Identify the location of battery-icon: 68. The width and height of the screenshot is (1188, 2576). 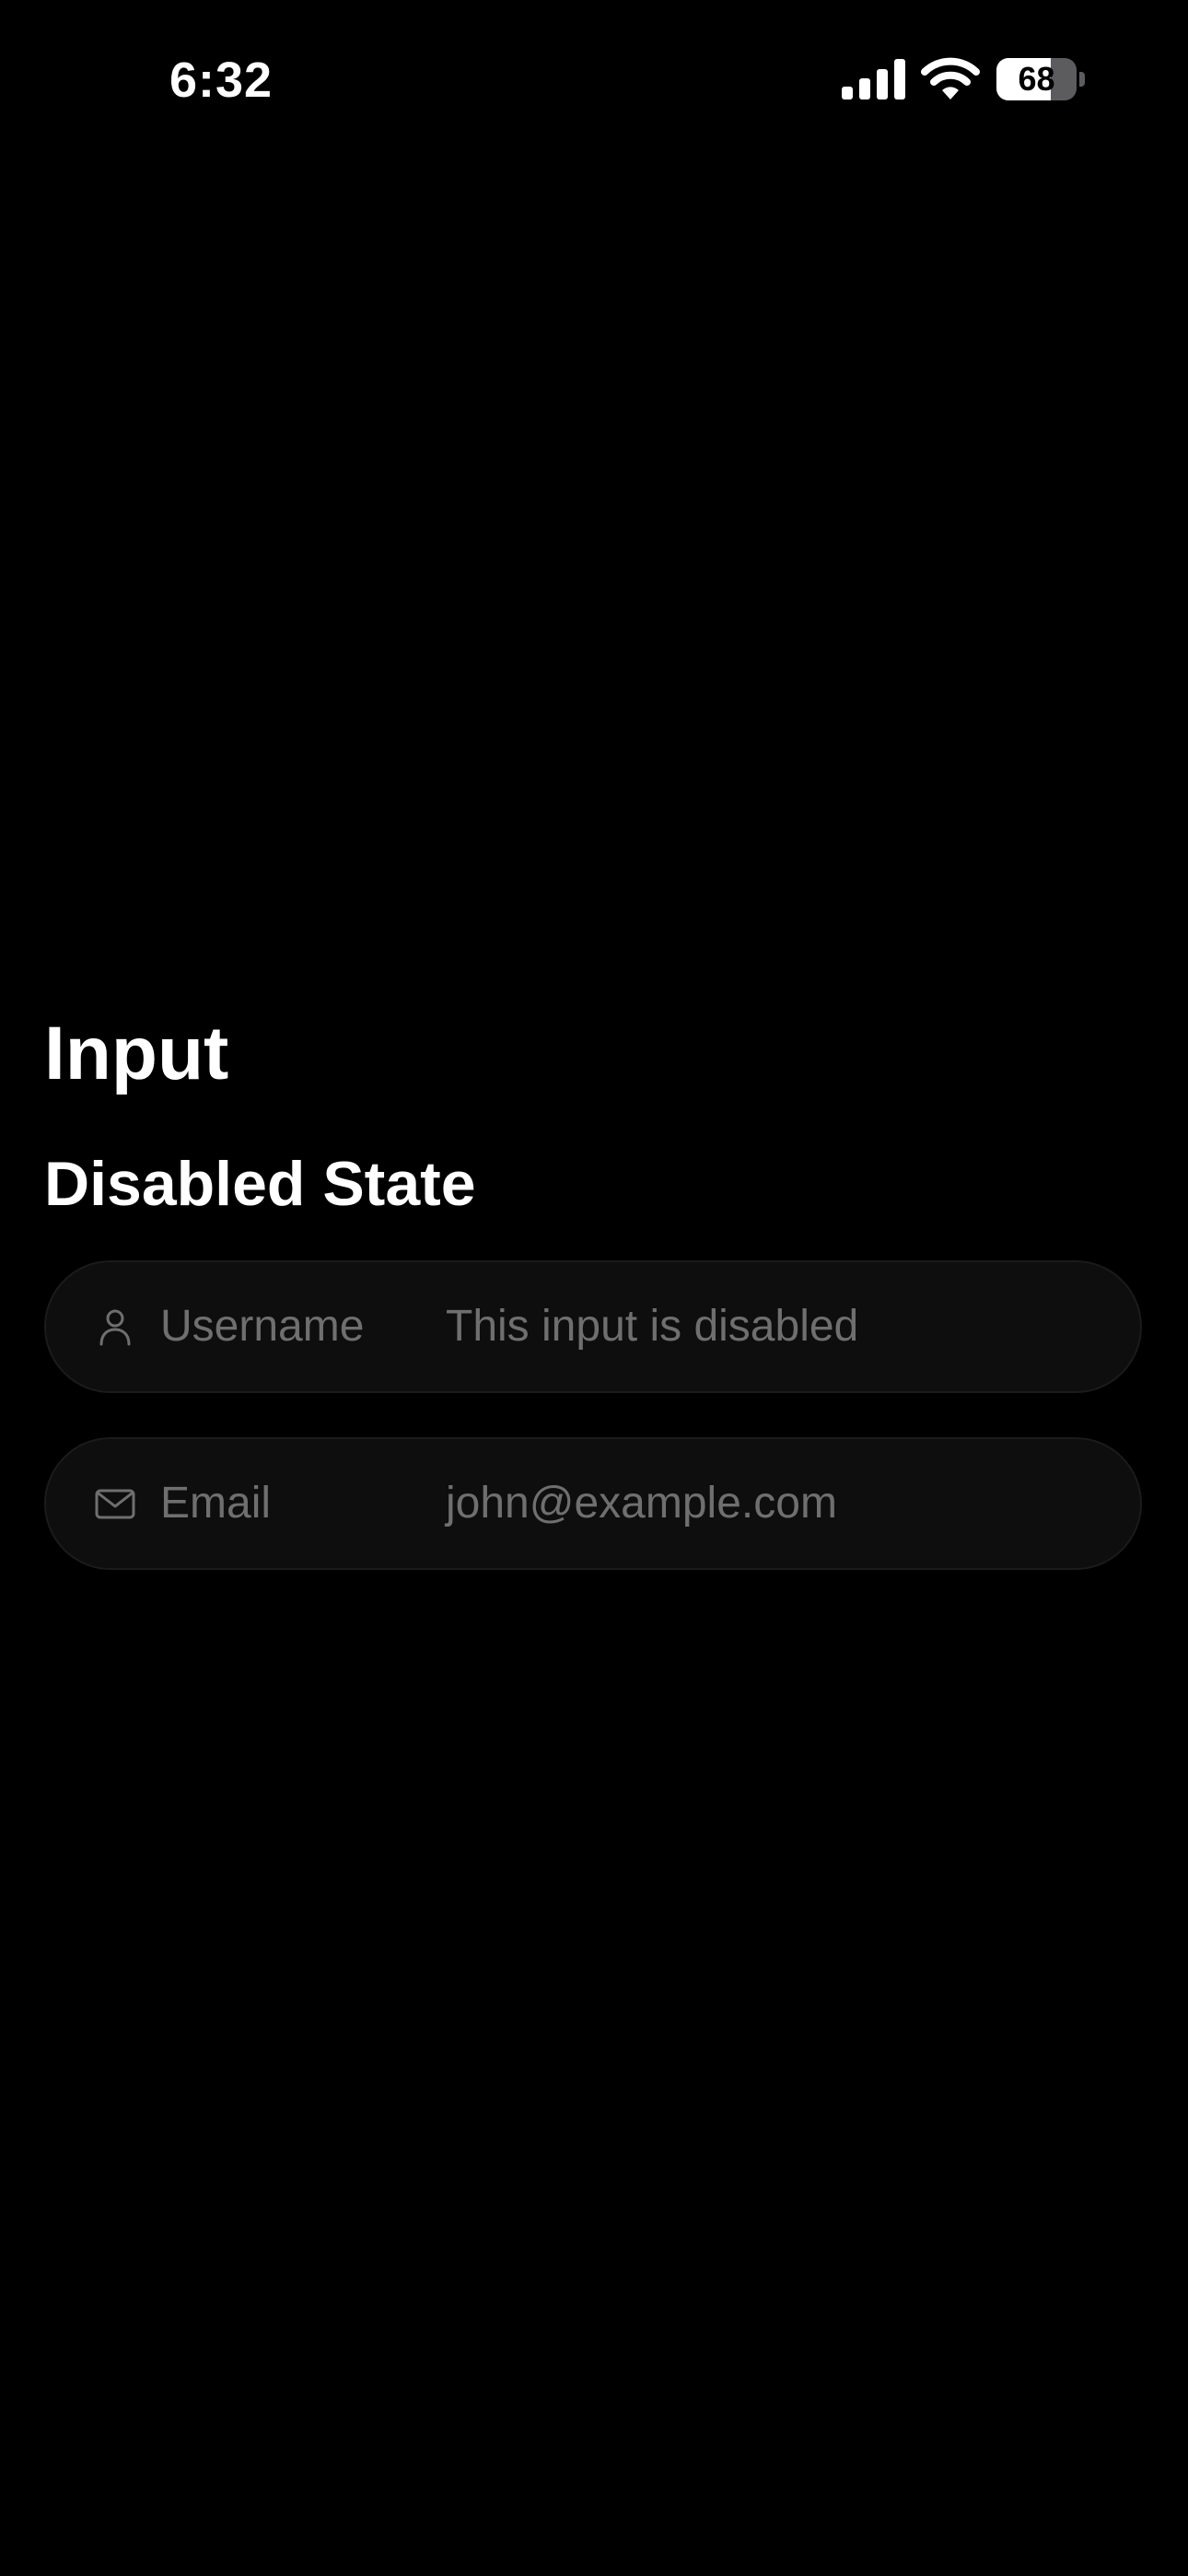
(1040, 79).